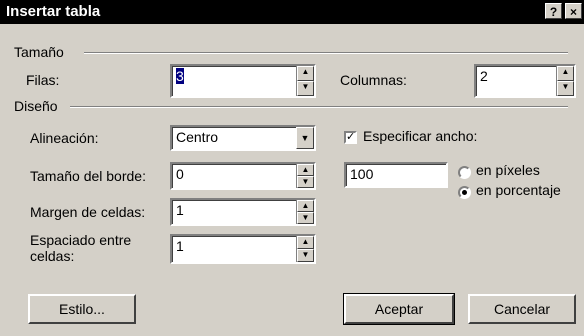 The height and width of the screenshot is (336, 584). What do you see at coordinates (81, 240) in the screenshot?
I see `spacing-label-line1: Espaciado entre` at bounding box center [81, 240].